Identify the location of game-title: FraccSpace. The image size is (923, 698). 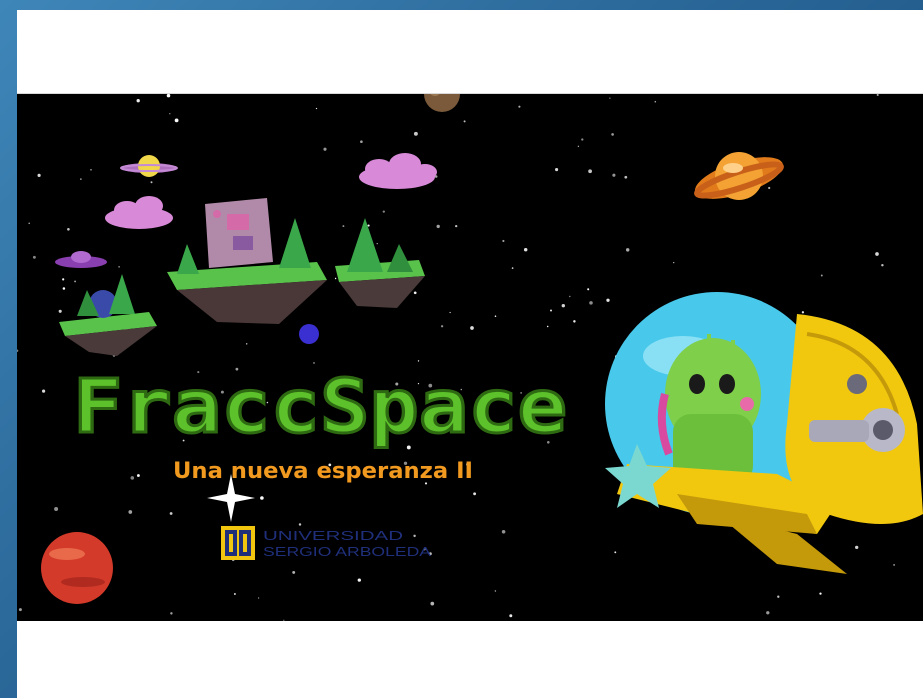
(320, 407).